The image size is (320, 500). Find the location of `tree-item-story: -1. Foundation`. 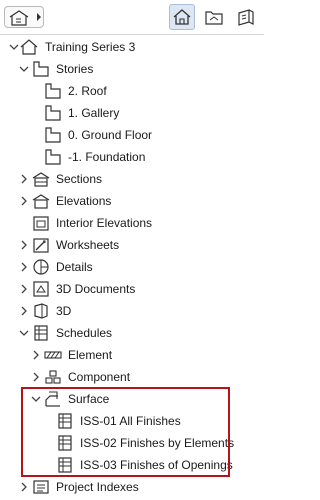

tree-item-story: -1. Foundation is located at coordinates (132, 157).